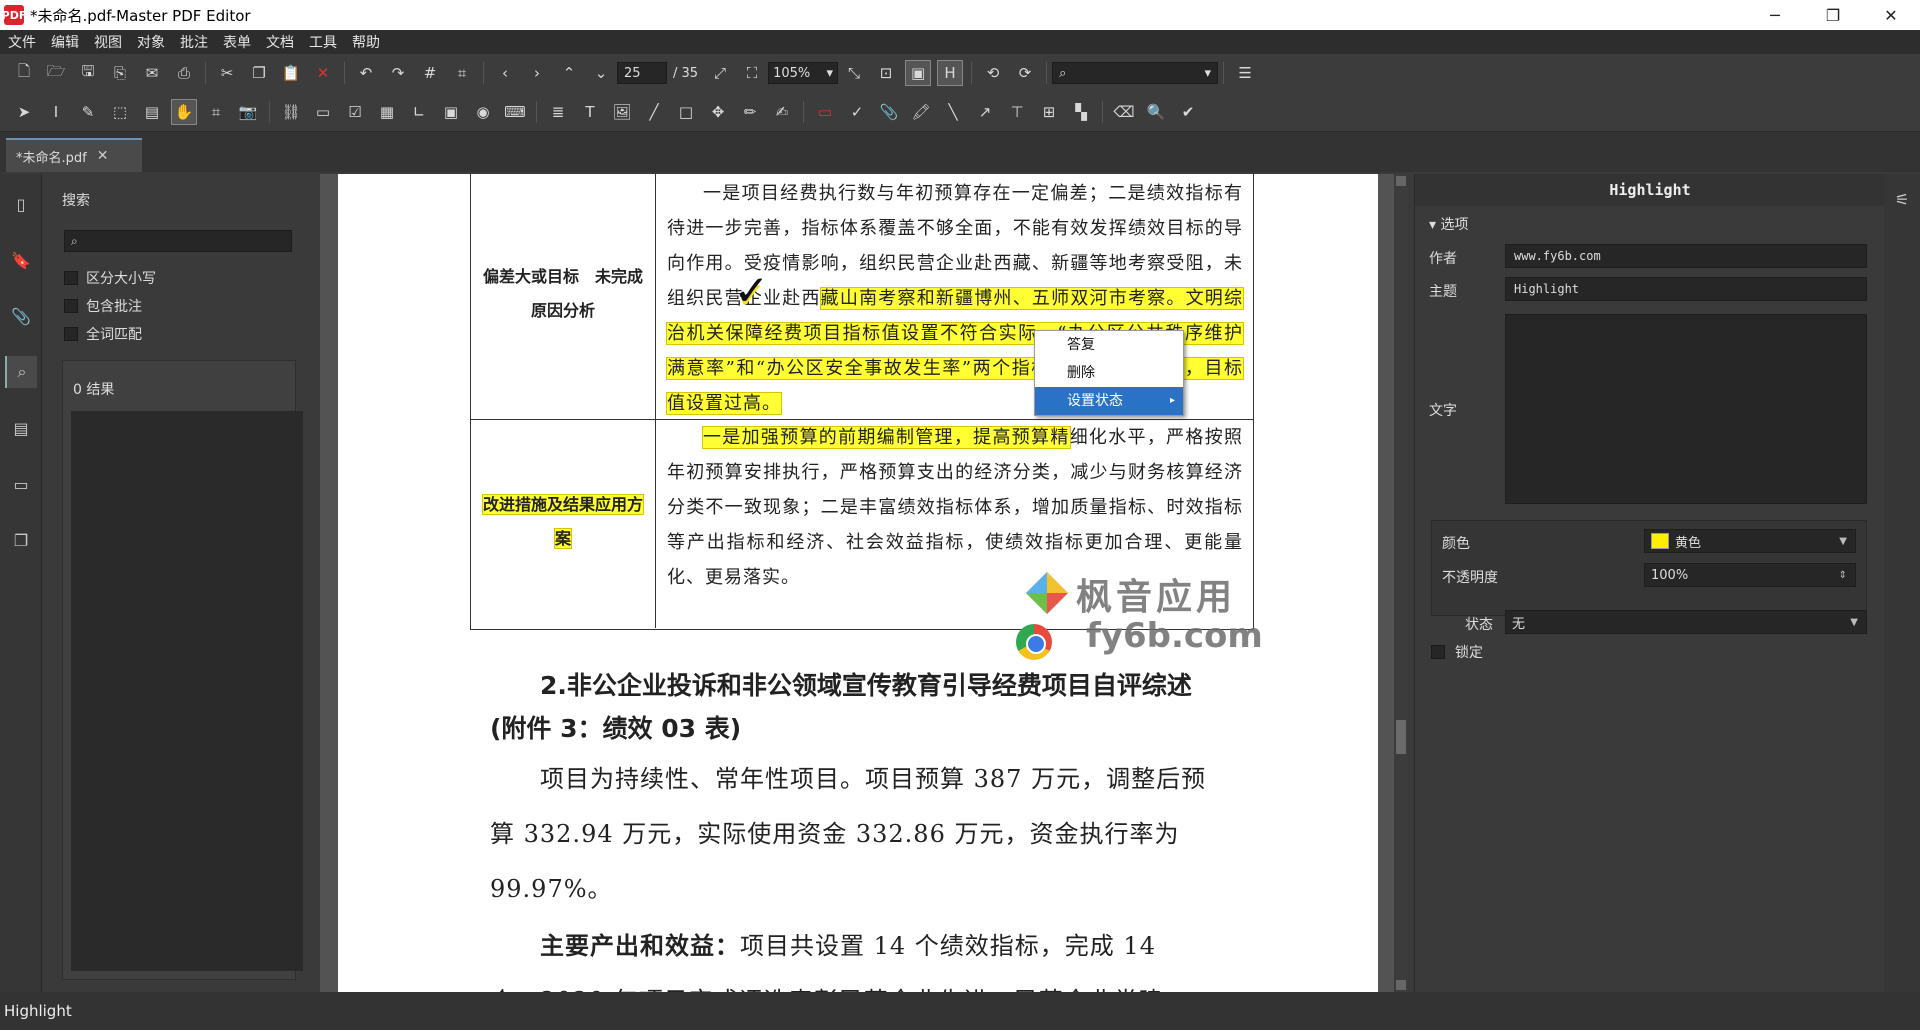 The height and width of the screenshot is (1030, 1920). I want to click on redo-icon: ↷, so click(398, 73).